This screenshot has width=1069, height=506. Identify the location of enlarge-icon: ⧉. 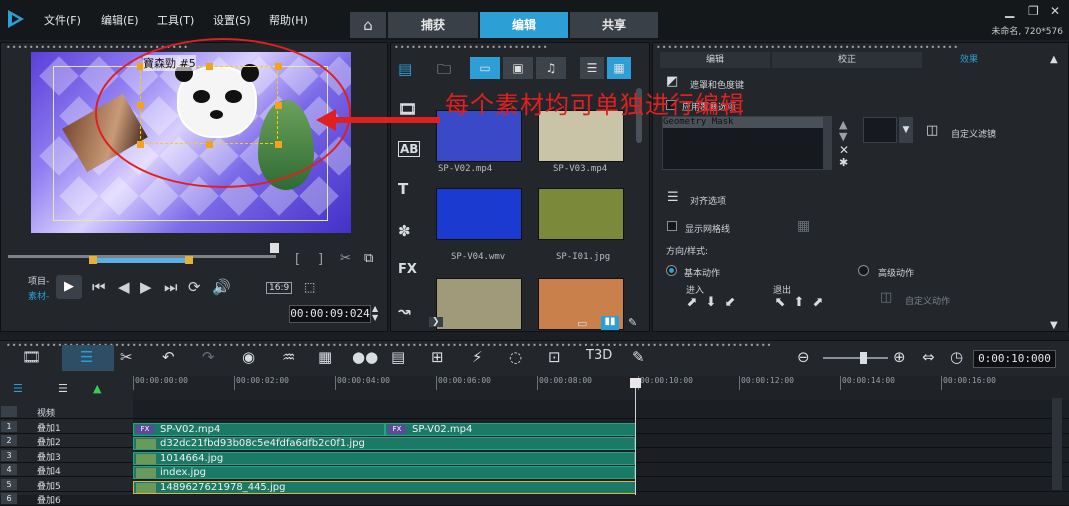
(368, 258).